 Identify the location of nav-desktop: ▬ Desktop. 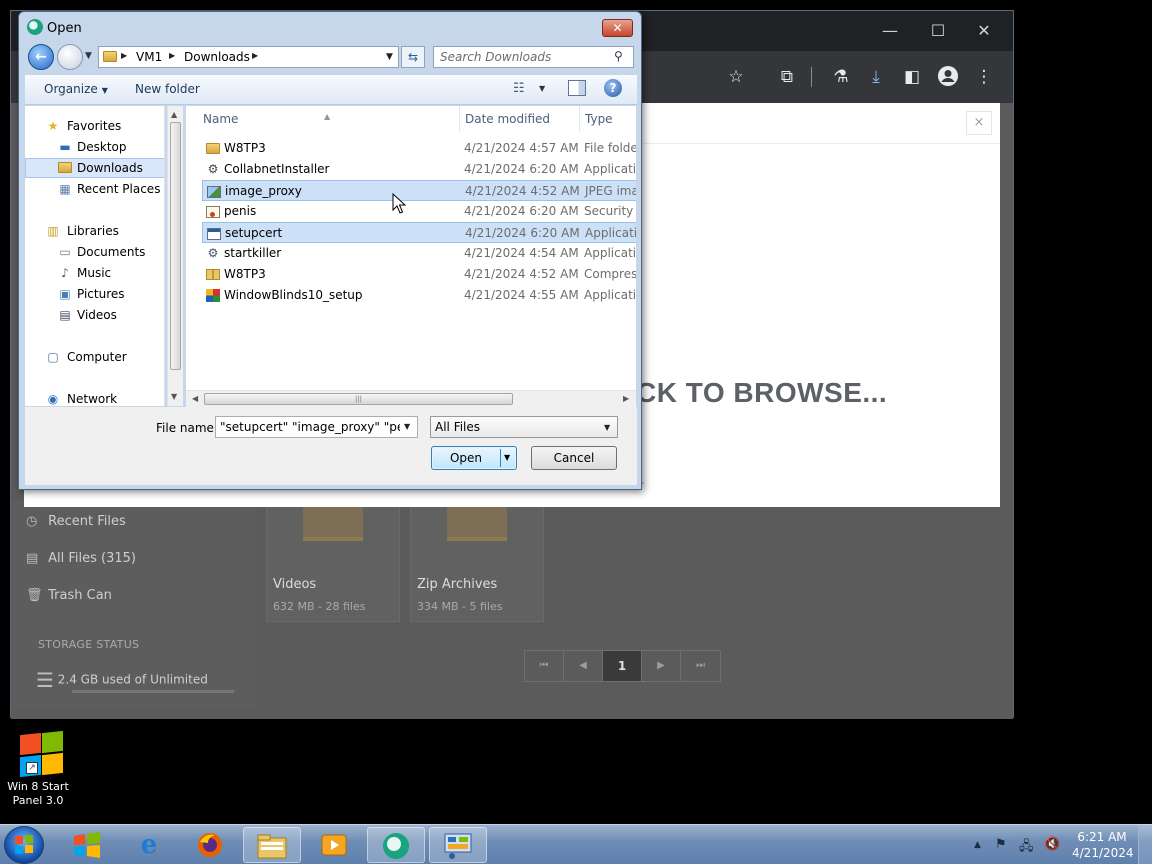
(94, 147).